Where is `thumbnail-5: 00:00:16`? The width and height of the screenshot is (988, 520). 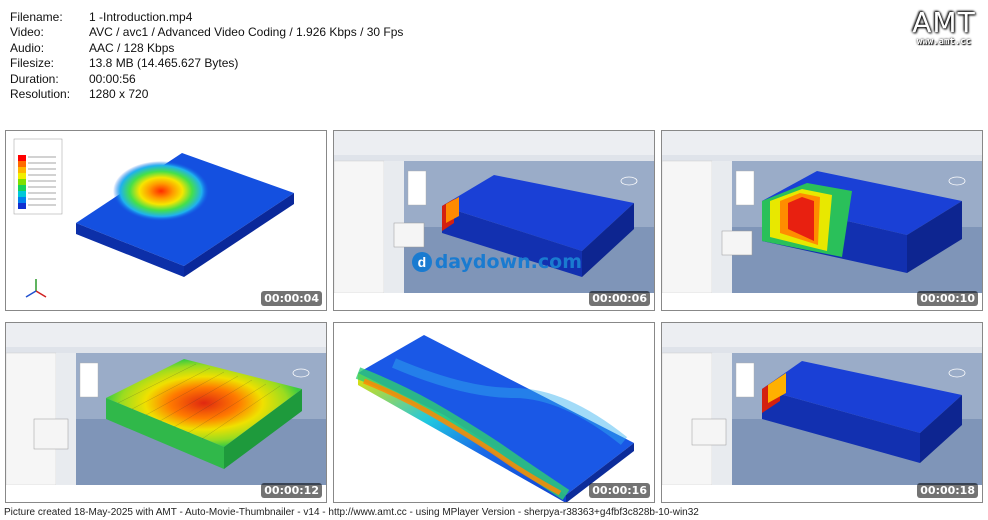 thumbnail-5: 00:00:16 is located at coordinates (494, 412).